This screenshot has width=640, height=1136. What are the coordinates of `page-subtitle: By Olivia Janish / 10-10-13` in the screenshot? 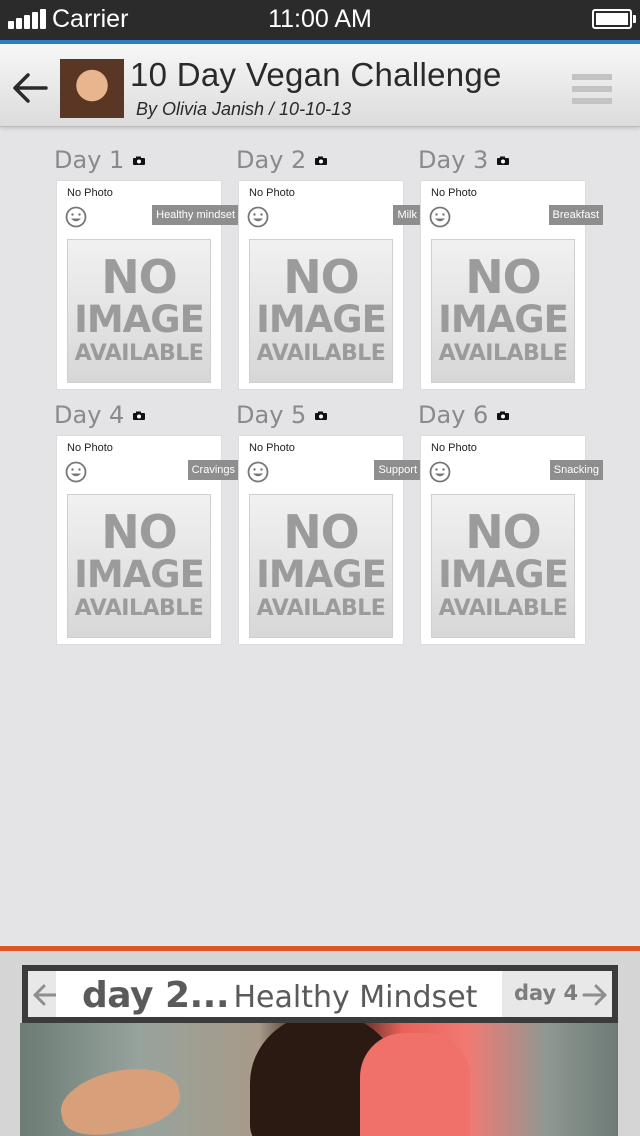 It's located at (244, 109).